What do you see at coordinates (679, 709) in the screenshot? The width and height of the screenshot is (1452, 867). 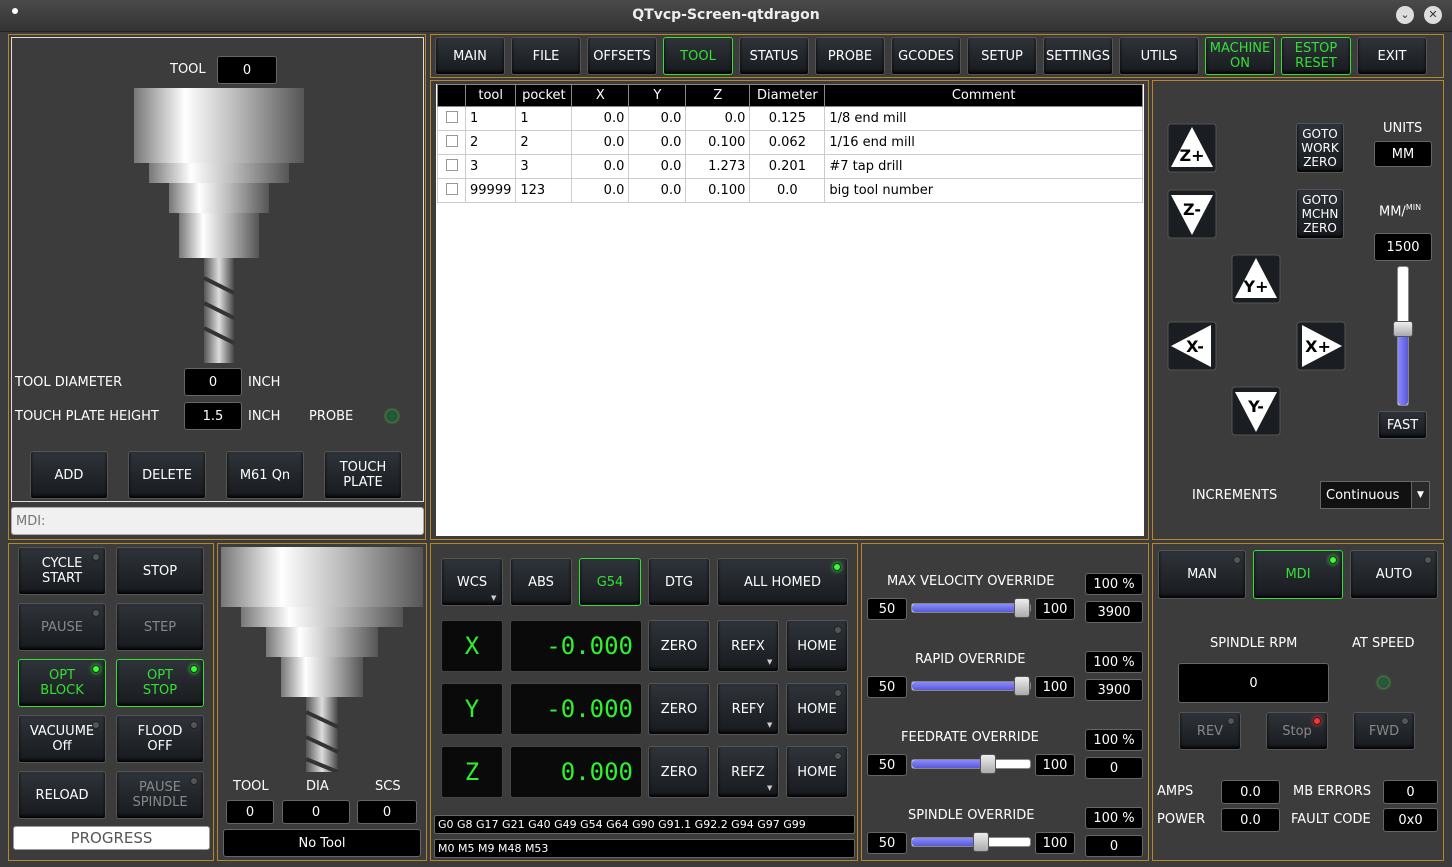 I see `zero-y-button: ZERO` at bounding box center [679, 709].